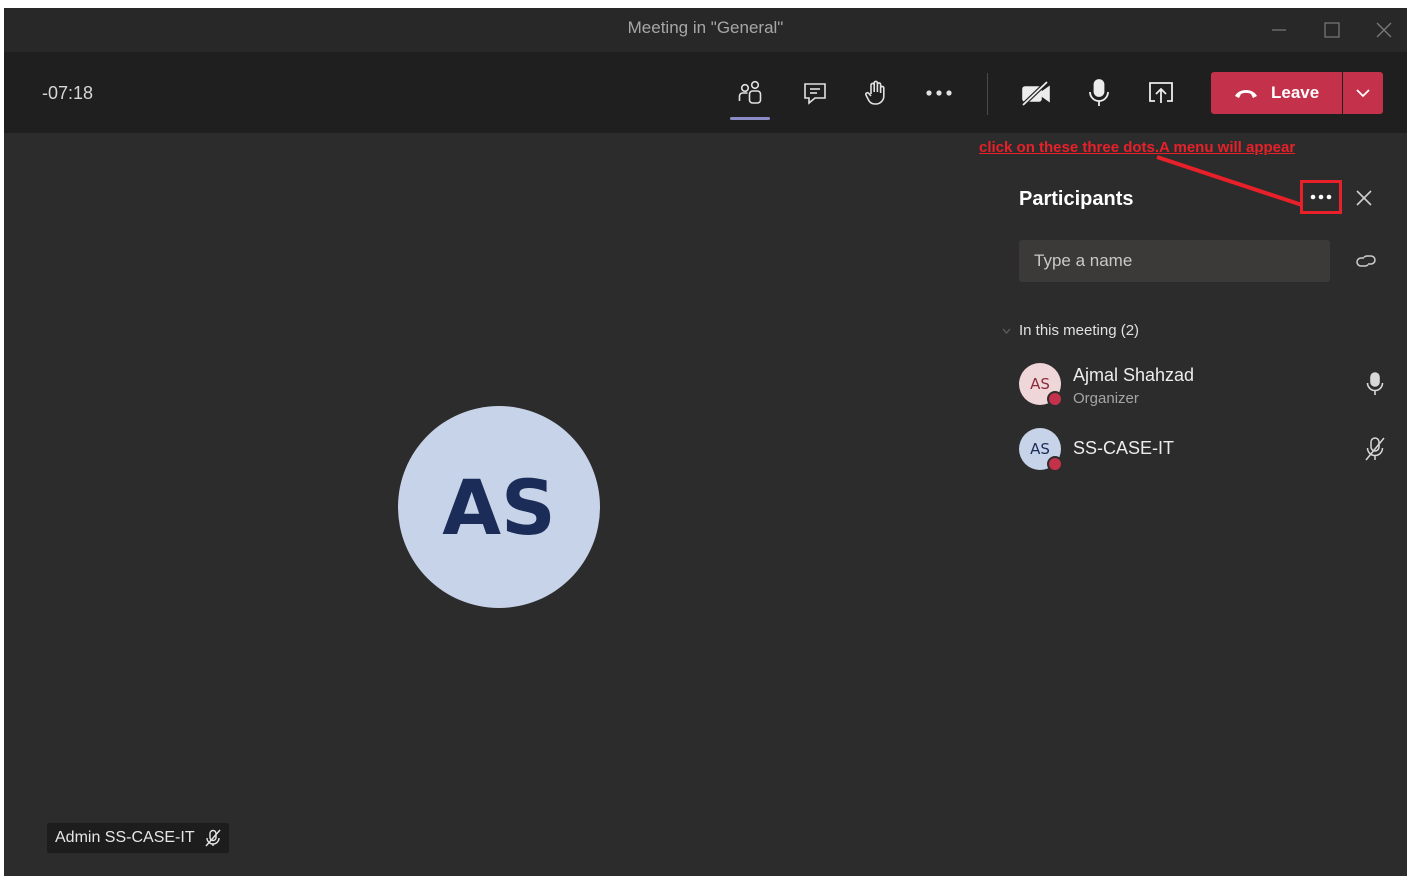 The width and height of the screenshot is (1414, 876). I want to click on participant-row: AS Ajmal Shahzad Organizer, so click(1204, 388).